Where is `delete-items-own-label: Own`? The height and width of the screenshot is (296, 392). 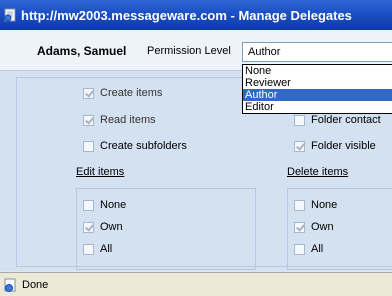
delete-items-own-label: Own is located at coordinates (322, 227).